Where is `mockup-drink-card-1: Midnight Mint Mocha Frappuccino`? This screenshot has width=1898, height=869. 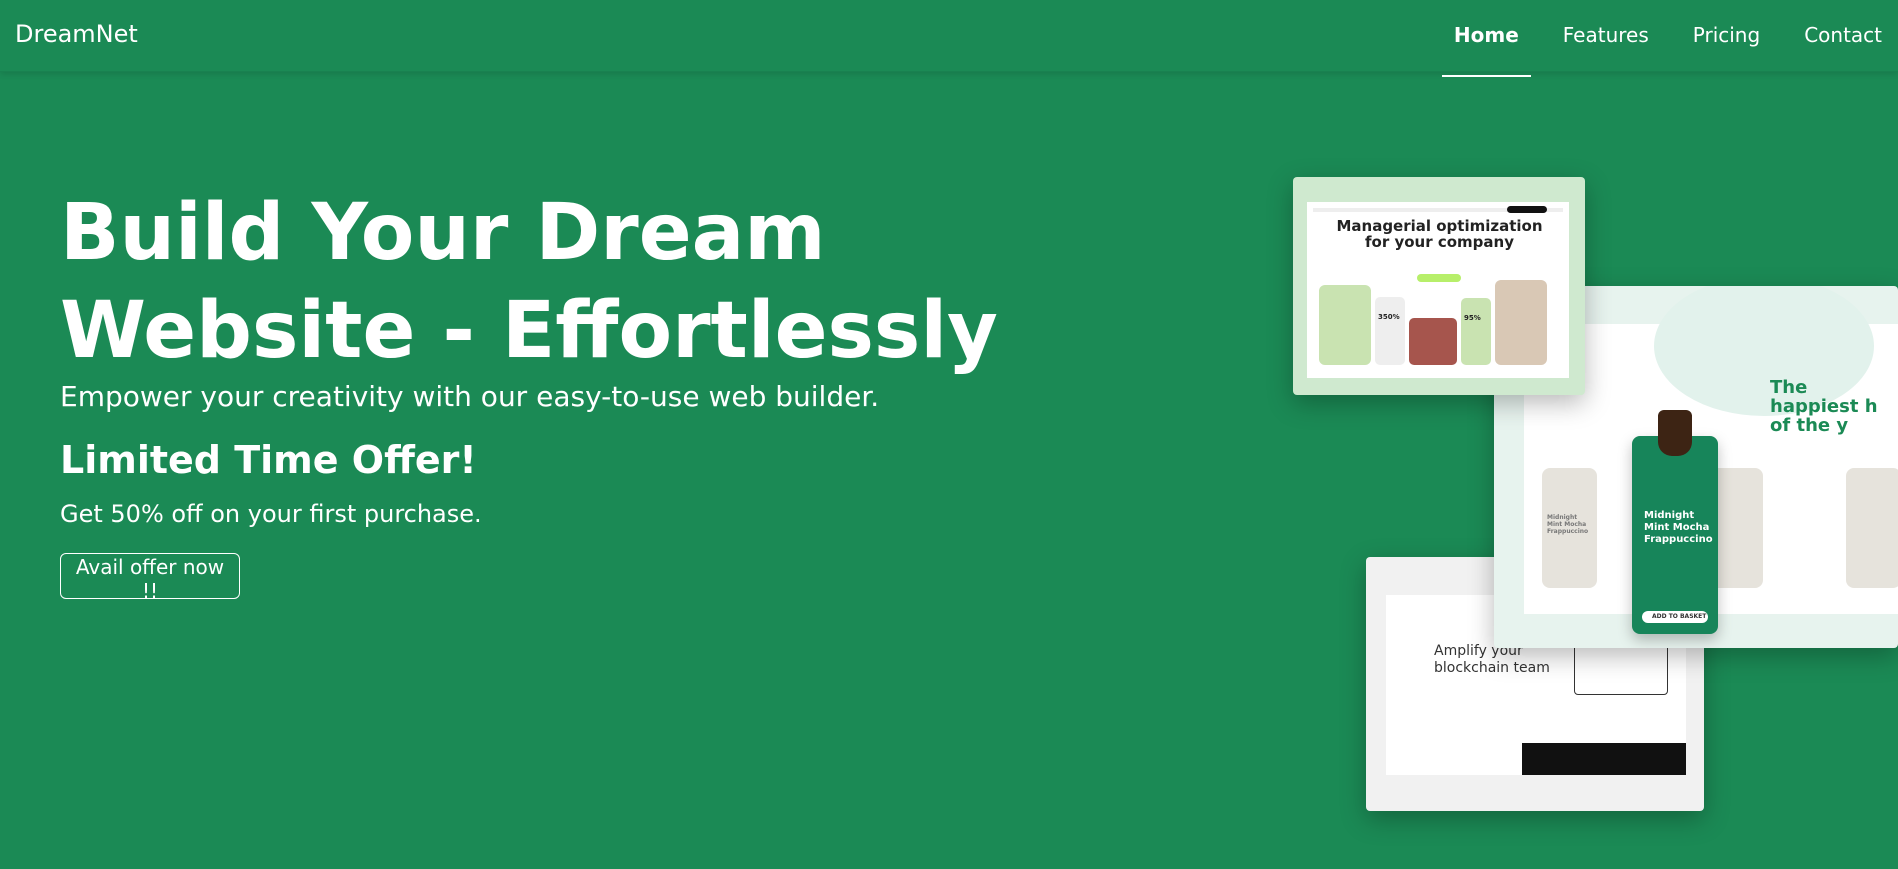
mockup-drink-card-1: Midnight Mint Mocha Frappuccino is located at coordinates (1569, 528).